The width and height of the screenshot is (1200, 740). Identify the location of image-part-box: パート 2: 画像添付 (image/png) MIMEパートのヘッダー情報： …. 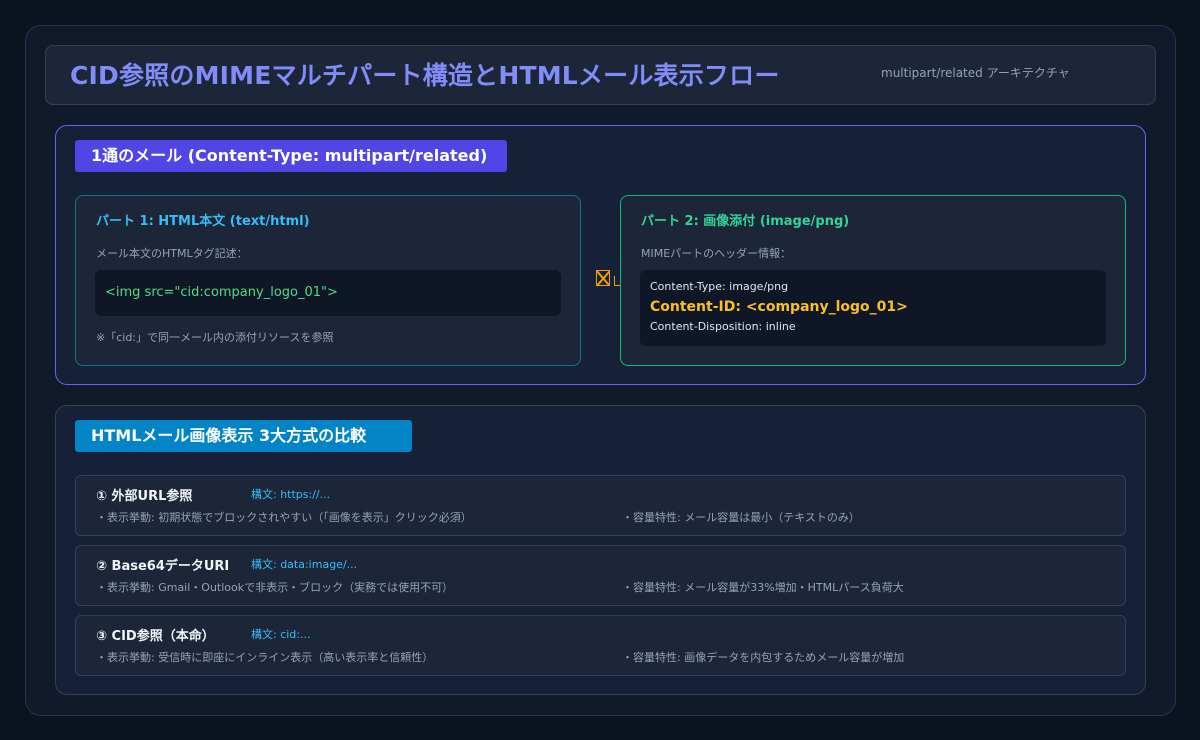
(873, 280).